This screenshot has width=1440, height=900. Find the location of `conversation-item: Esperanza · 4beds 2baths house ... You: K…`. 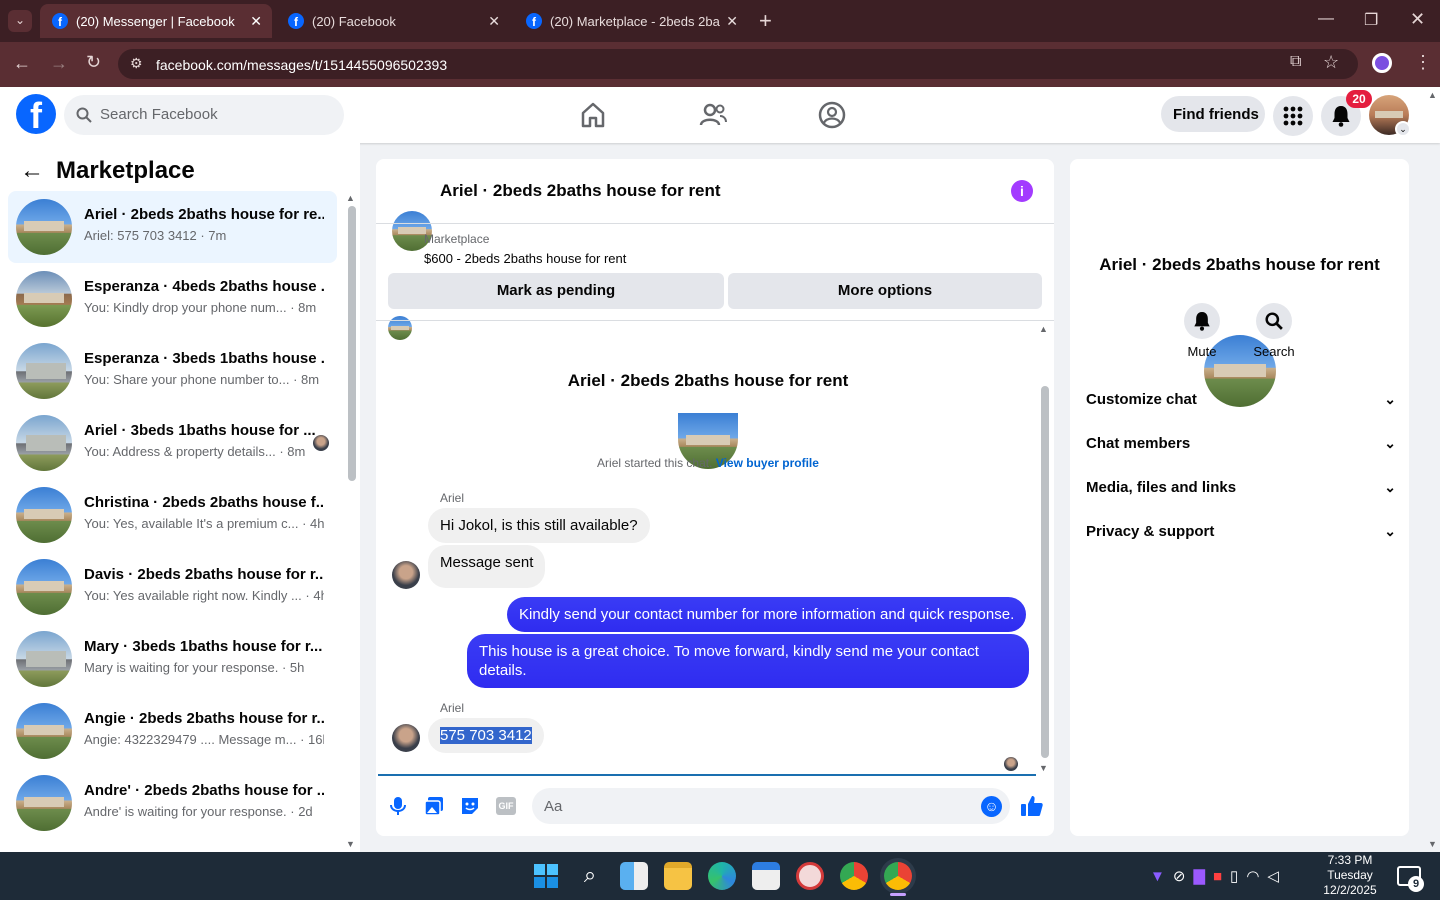

conversation-item: Esperanza · 4beds 2baths house ... You: K… is located at coordinates (172, 299).